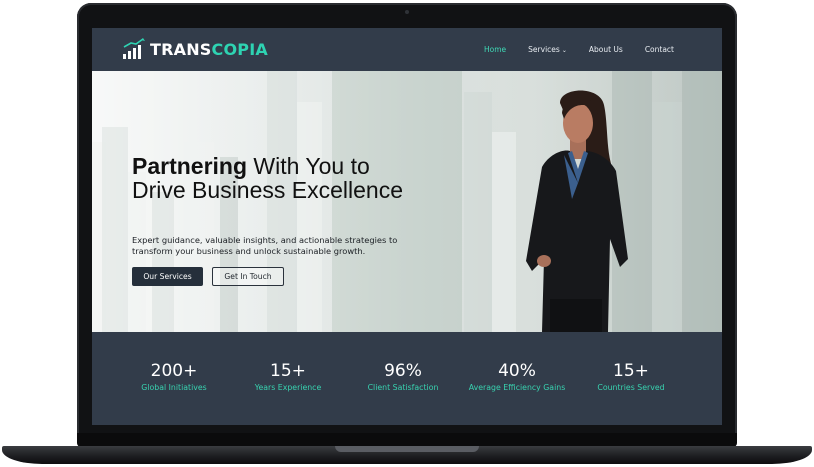 The width and height of the screenshot is (814, 467). Describe the element at coordinates (544, 49) in the screenshot. I see `nav-services-label: Services` at that location.